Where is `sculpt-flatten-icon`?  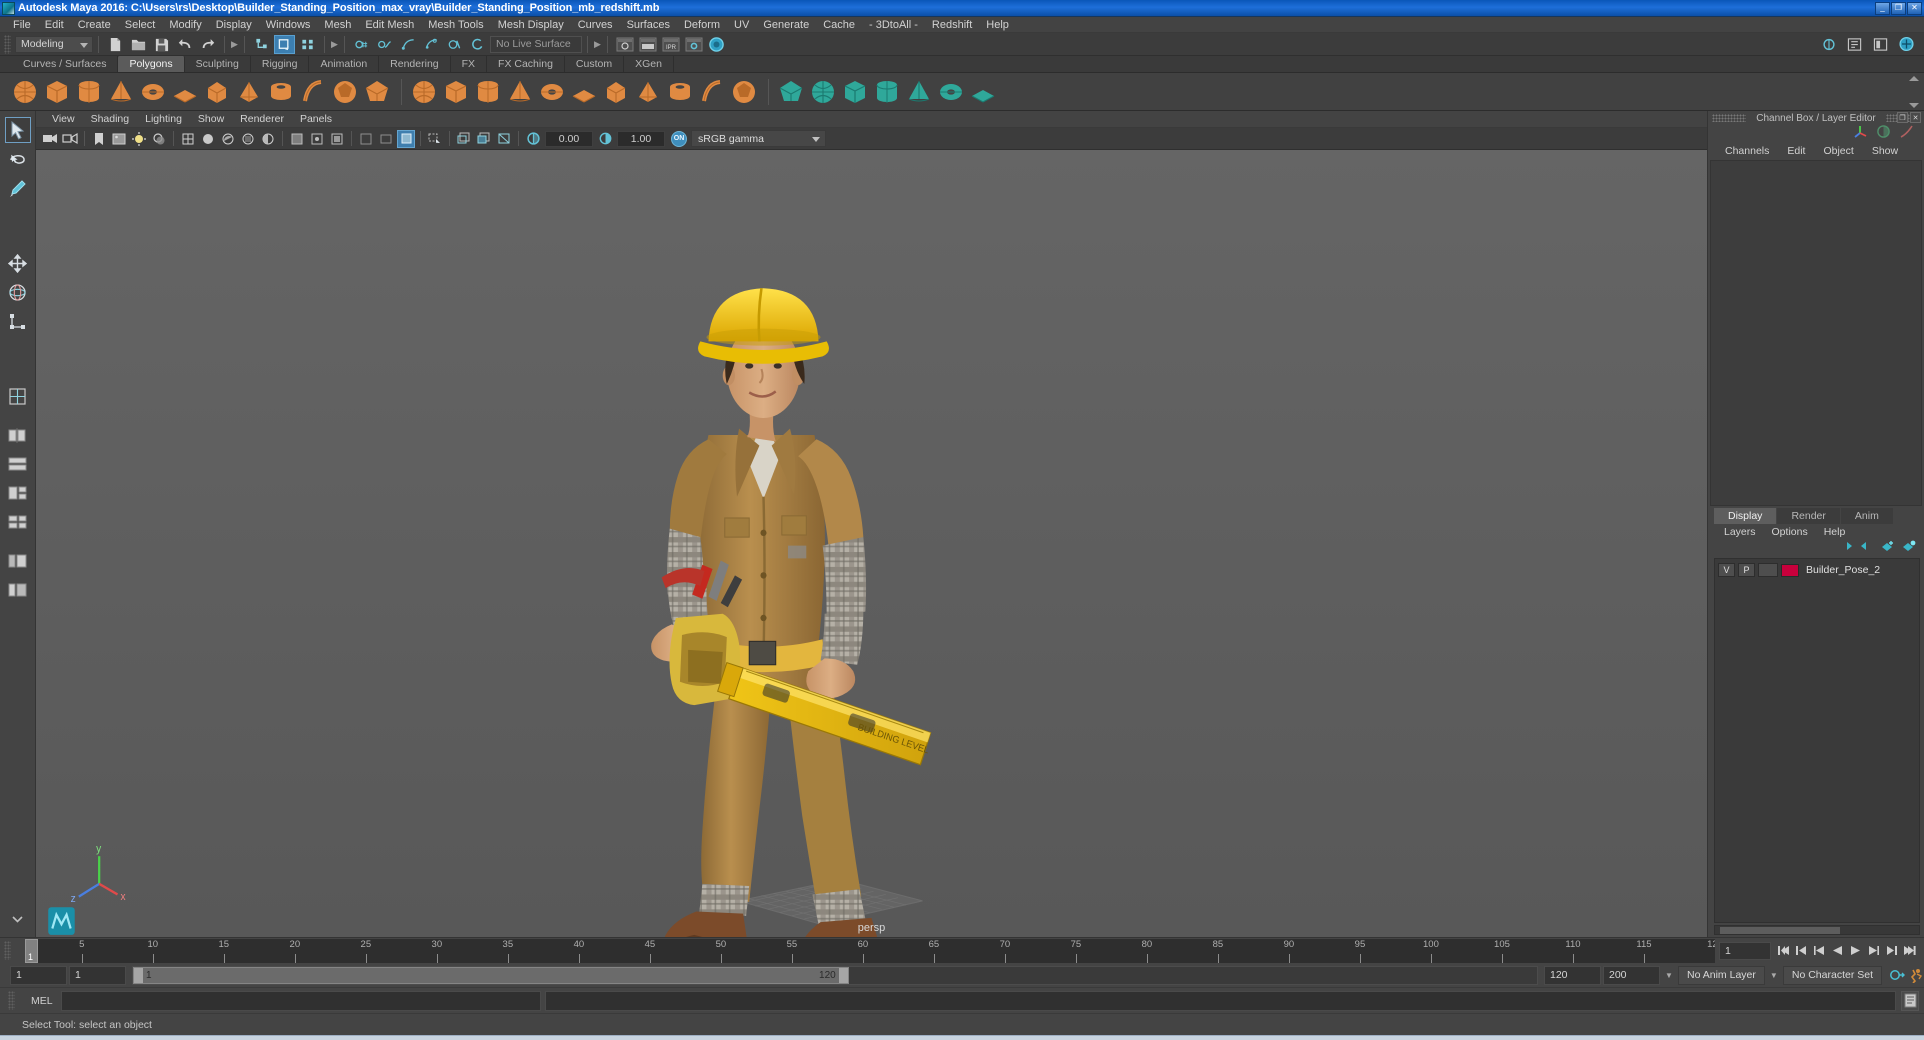 sculpt-flatten-icon is located at coordinates (919, 92).